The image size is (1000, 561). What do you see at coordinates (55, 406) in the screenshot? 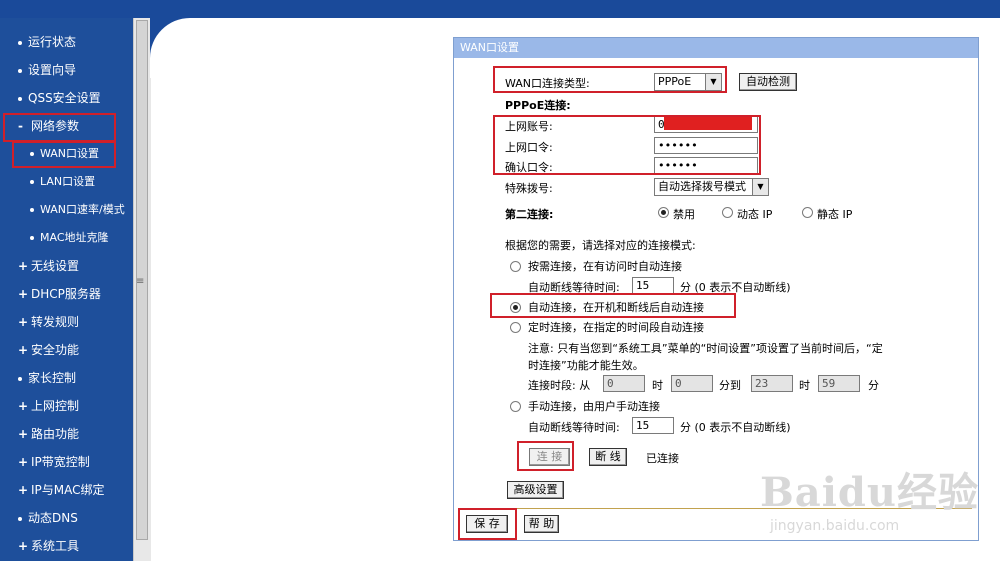
I see `sidebar-item-label: 上网控制` at bounding box center [55, 406].